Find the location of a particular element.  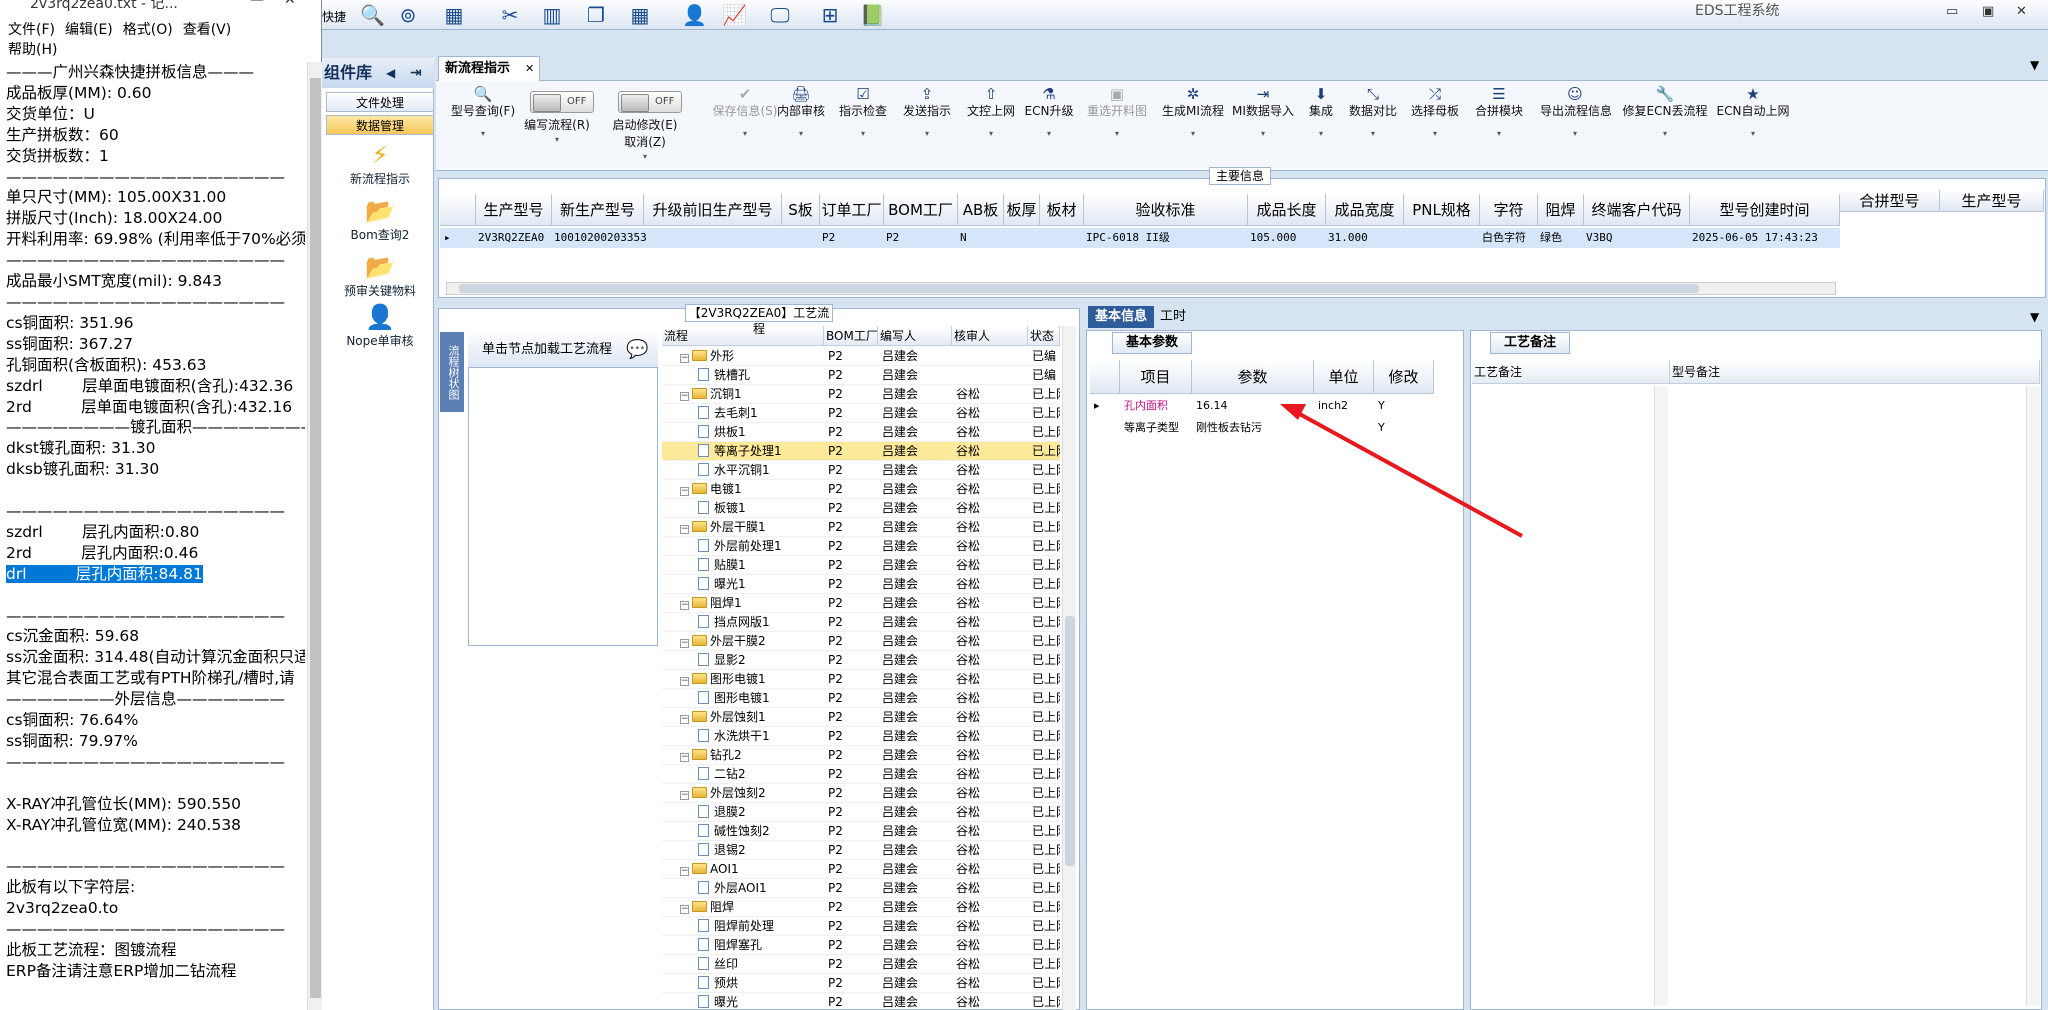

grid-col-header: 订单工厂 is located at coordinates (852, 210).